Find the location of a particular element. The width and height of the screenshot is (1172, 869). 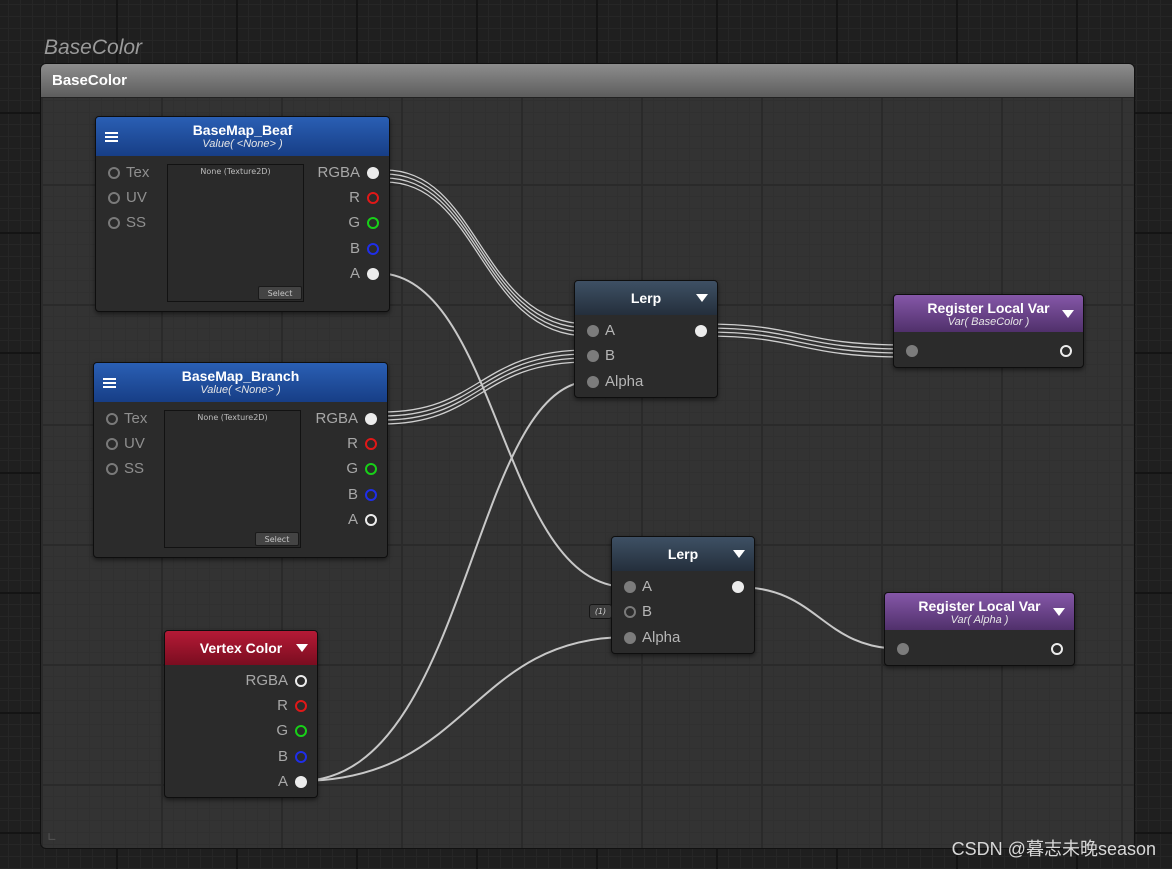

node-vertex-color: Vertex Color RGBA R G B A is located at coordinates (241, 714).